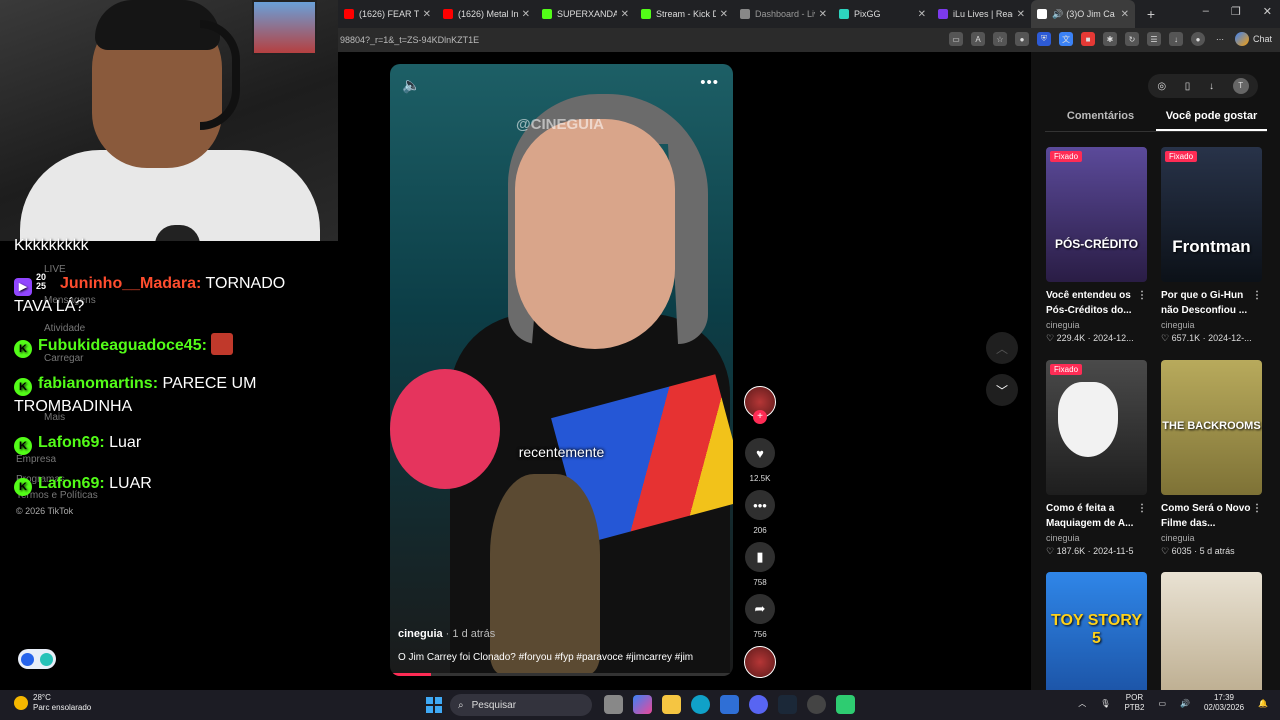  I want to click on windows-start-icon, so click(434, 705).